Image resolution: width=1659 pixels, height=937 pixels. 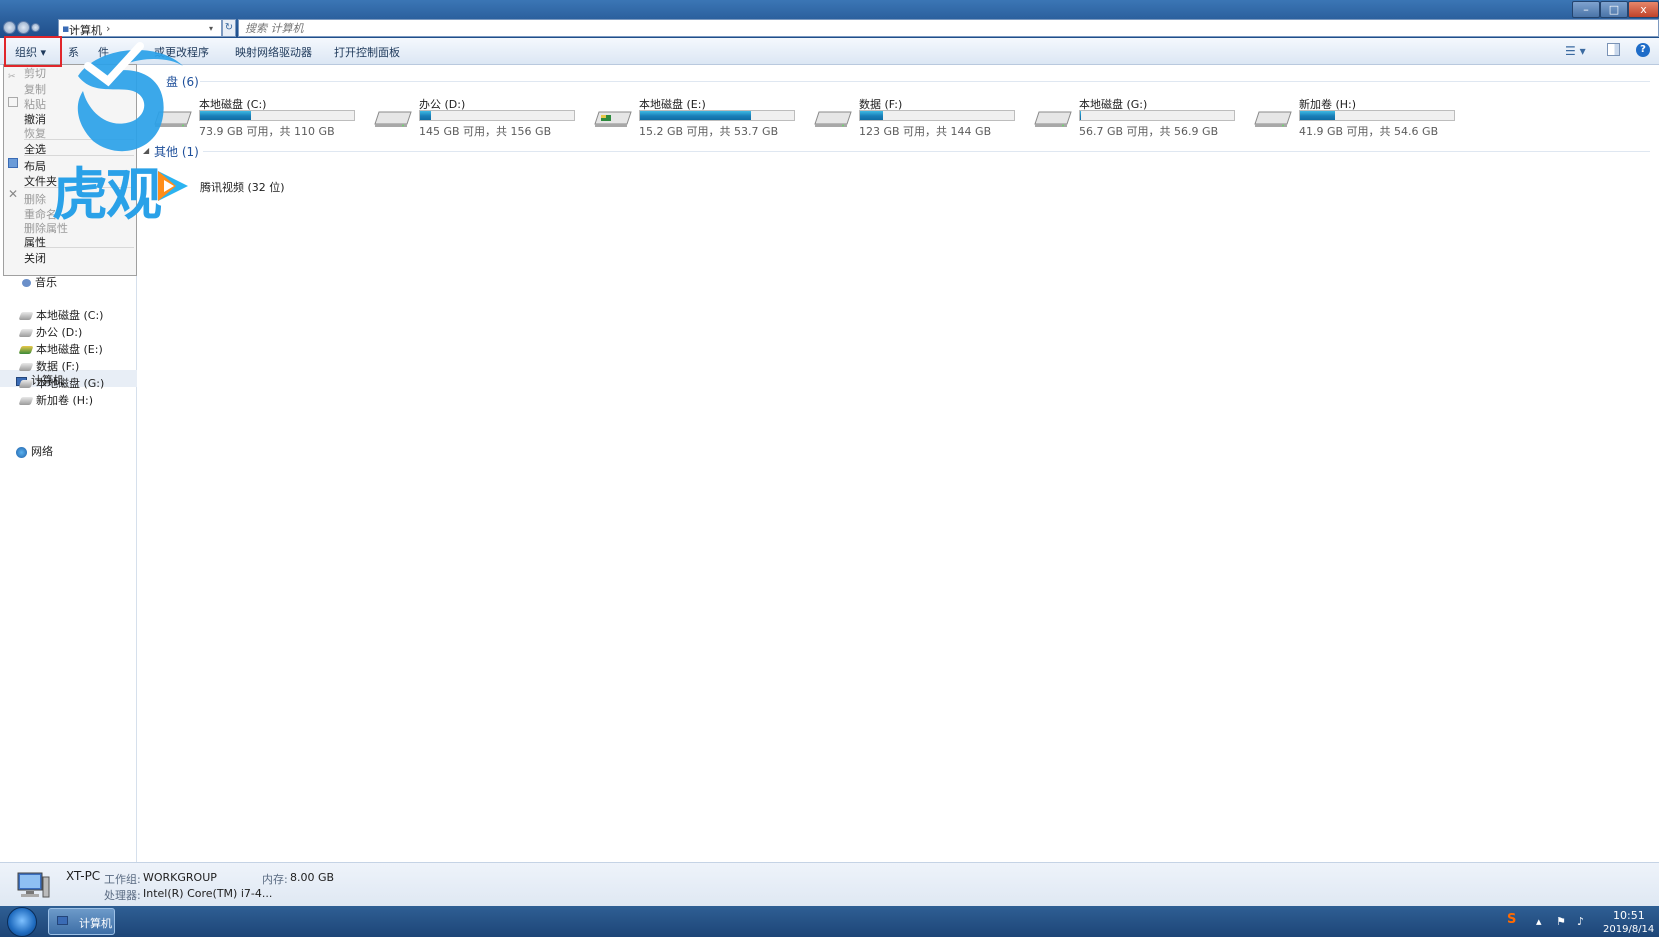 I want to click on sidebar-item-network: 网络, so click(x=34, y=451).